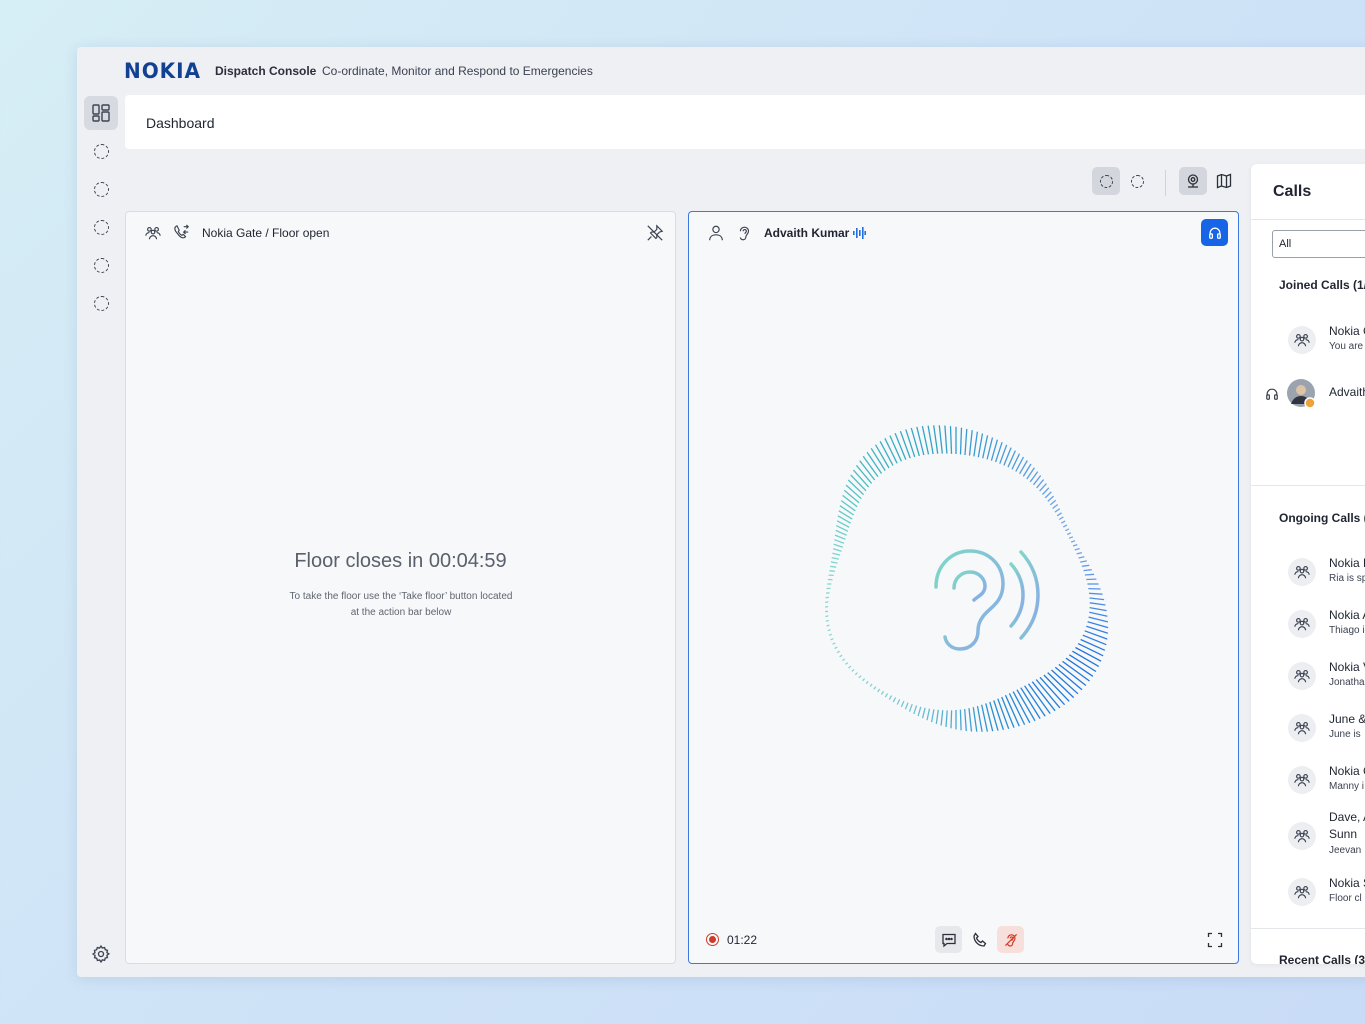  Describe the element at coordinates (655, 233) in the screenshot. I see `pin-off-icon` at that location.